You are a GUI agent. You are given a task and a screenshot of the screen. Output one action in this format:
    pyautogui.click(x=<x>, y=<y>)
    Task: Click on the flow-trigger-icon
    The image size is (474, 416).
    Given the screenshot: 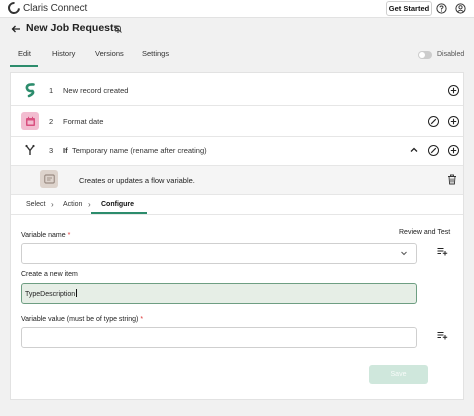 What is the action you would take?
    pyautogui.click(x=30, y=90)
    